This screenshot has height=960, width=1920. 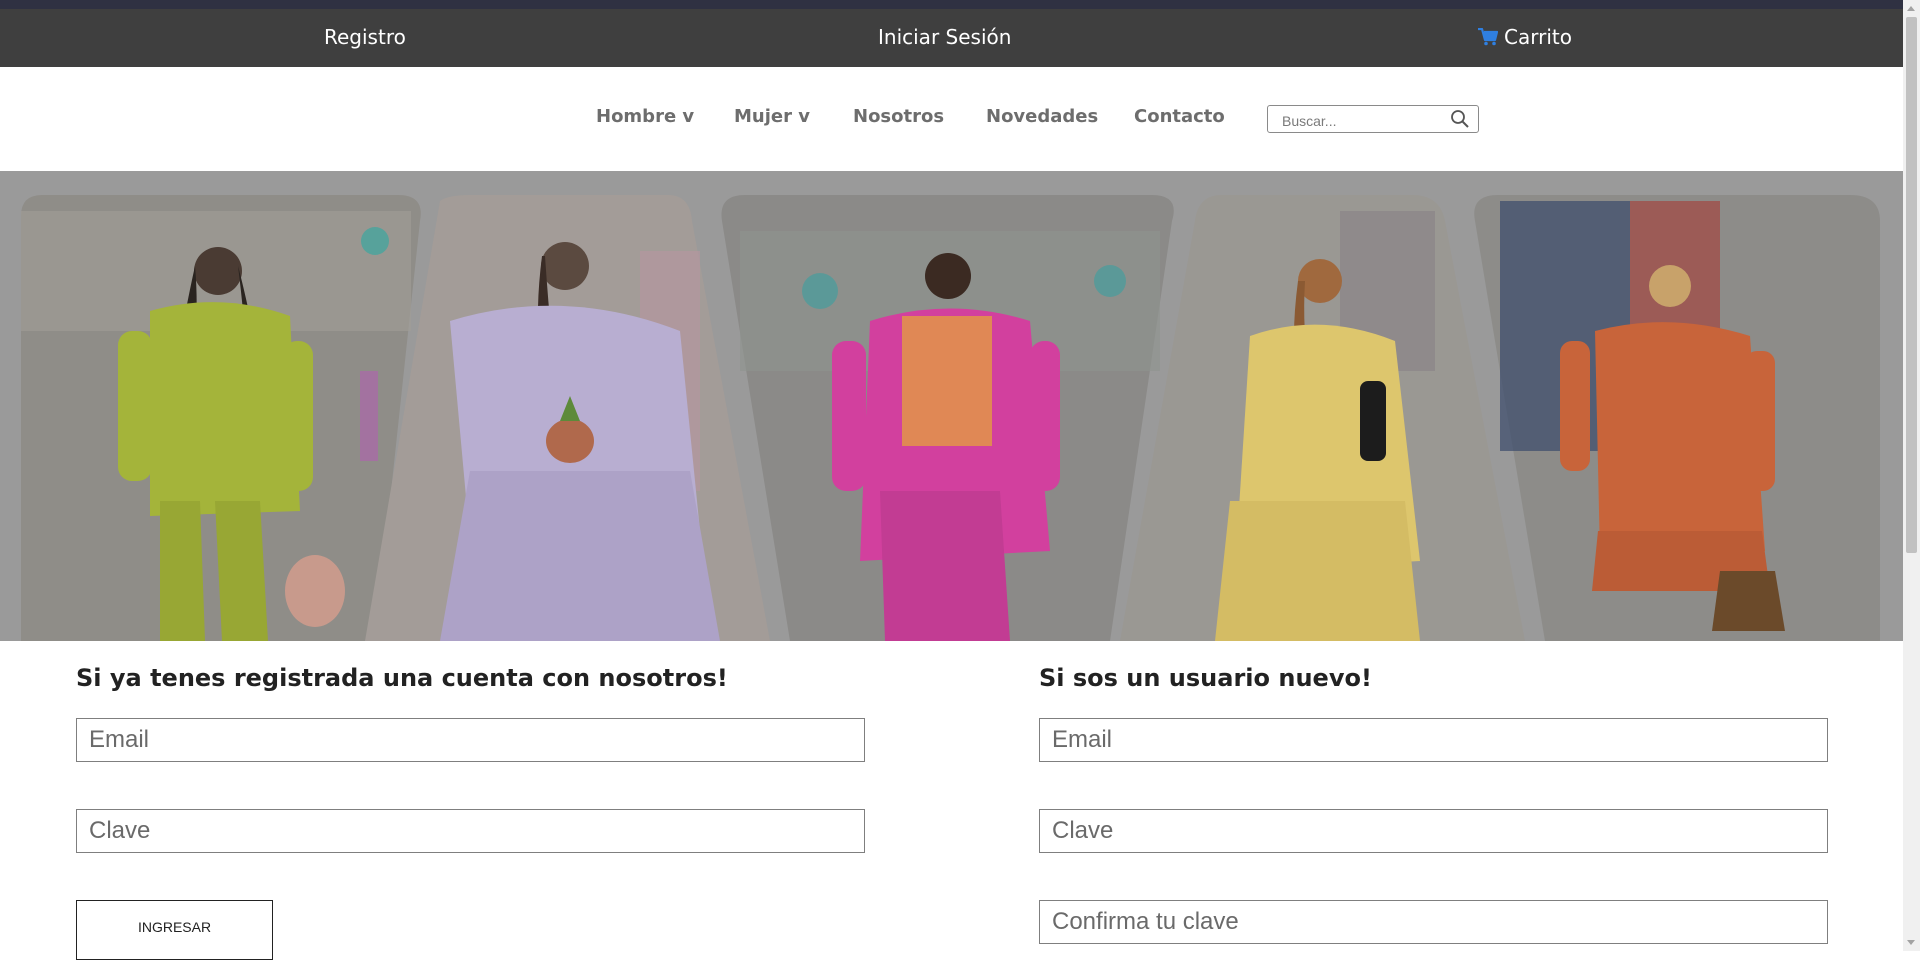 I want to click on login-link: Iniciar Sesión, so click(x=944, y=37).